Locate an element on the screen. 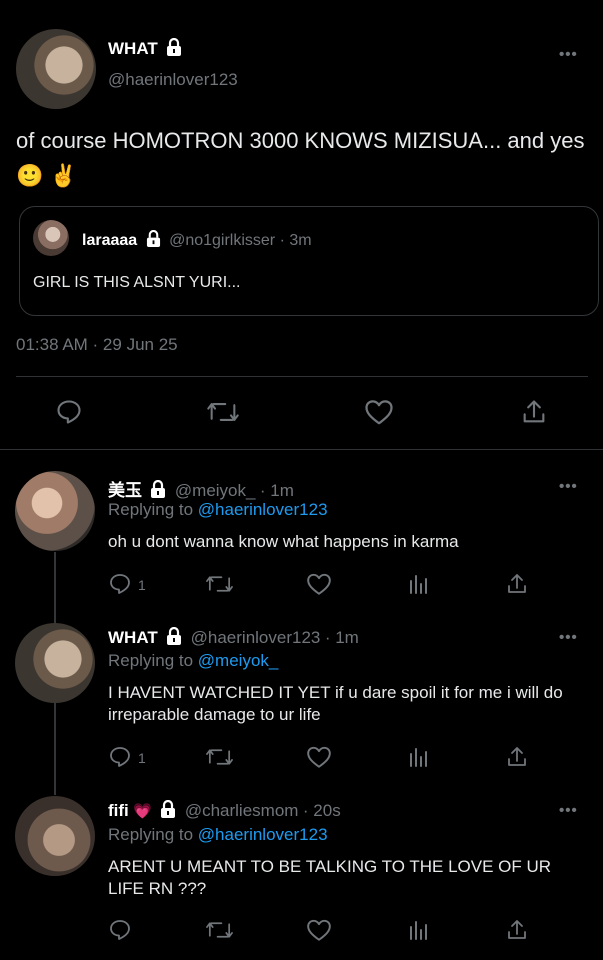 The height and width of the screenshot is (960, 603). quoted-display-name: laraaaa is located at coordinates (109, 240).